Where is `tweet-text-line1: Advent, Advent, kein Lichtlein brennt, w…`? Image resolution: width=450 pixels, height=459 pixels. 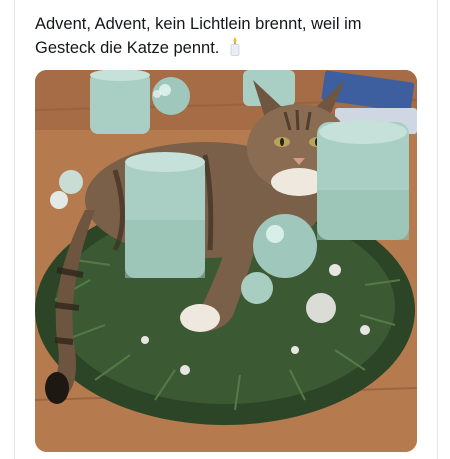 tweet-text-line1: Advent, Advent, kein Lichtlein brennt, w… is located at coordinates (198, 24).